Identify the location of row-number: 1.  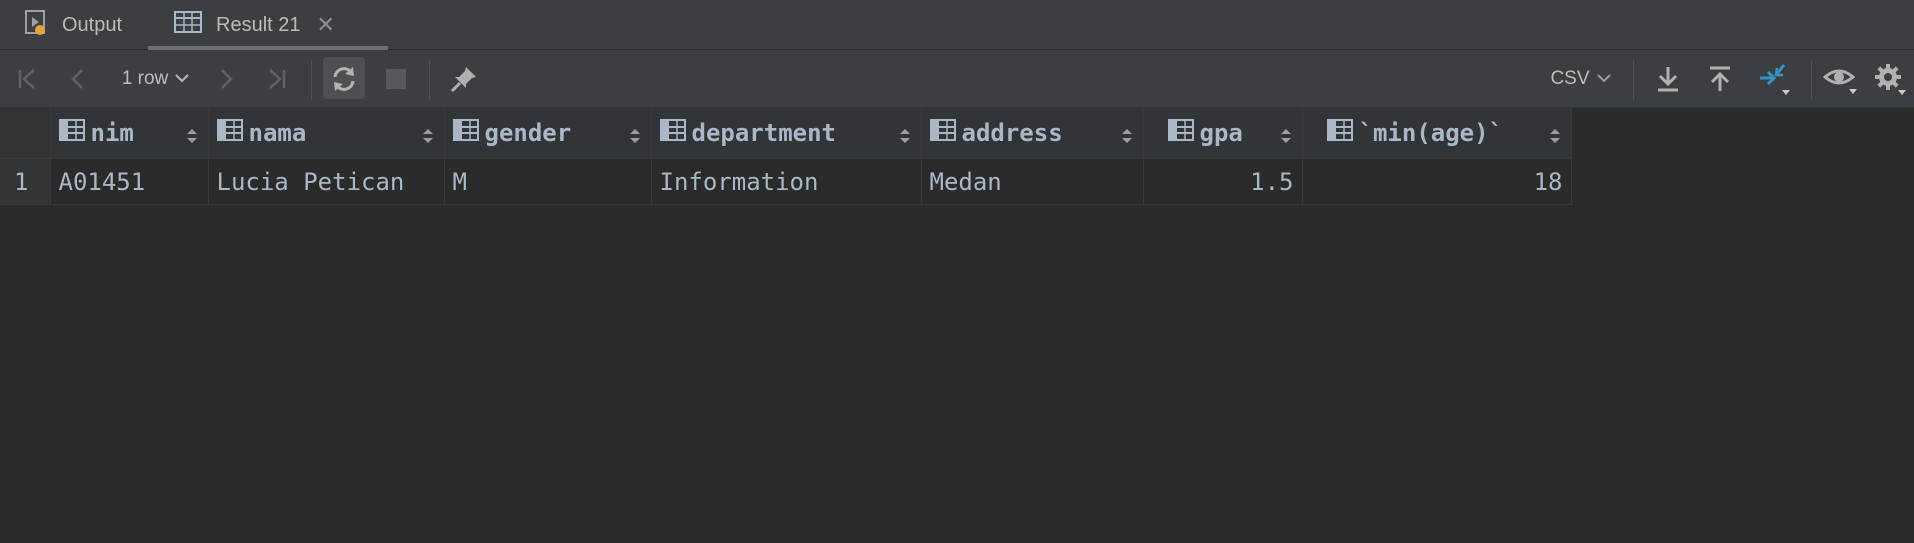
(25, 181).